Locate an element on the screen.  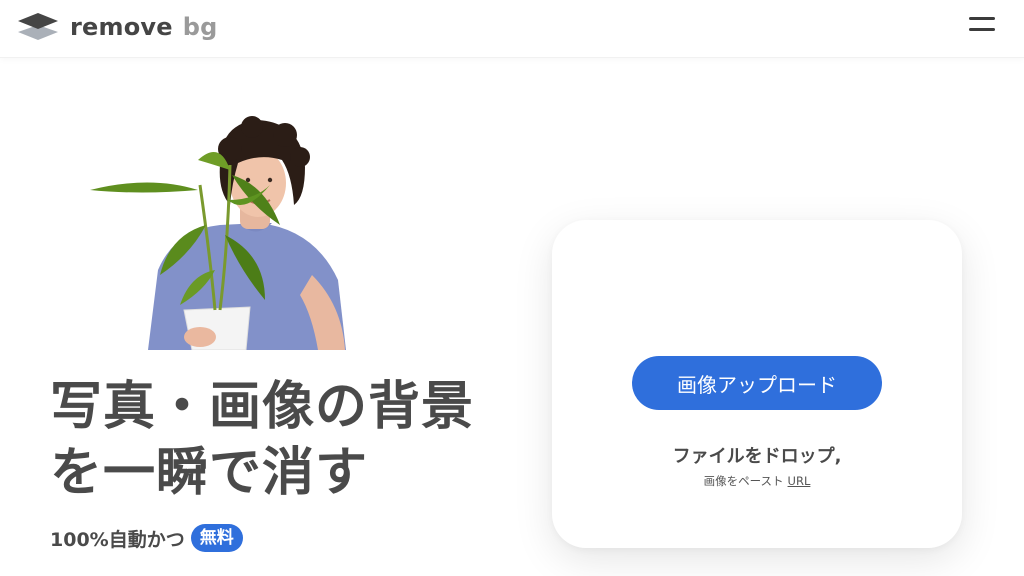
hamburger-menu-icon-line is located at coordinates (982, 29).